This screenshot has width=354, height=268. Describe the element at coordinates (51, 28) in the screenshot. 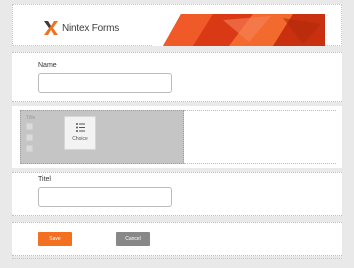

I see `nintex-x-icon` at that location.